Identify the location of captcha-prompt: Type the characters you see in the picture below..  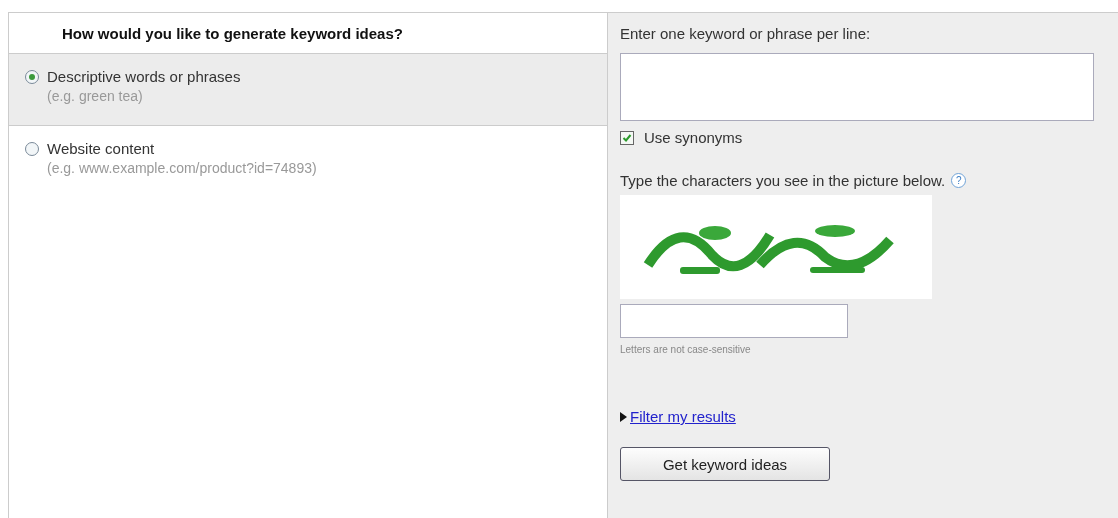
(783, 180).